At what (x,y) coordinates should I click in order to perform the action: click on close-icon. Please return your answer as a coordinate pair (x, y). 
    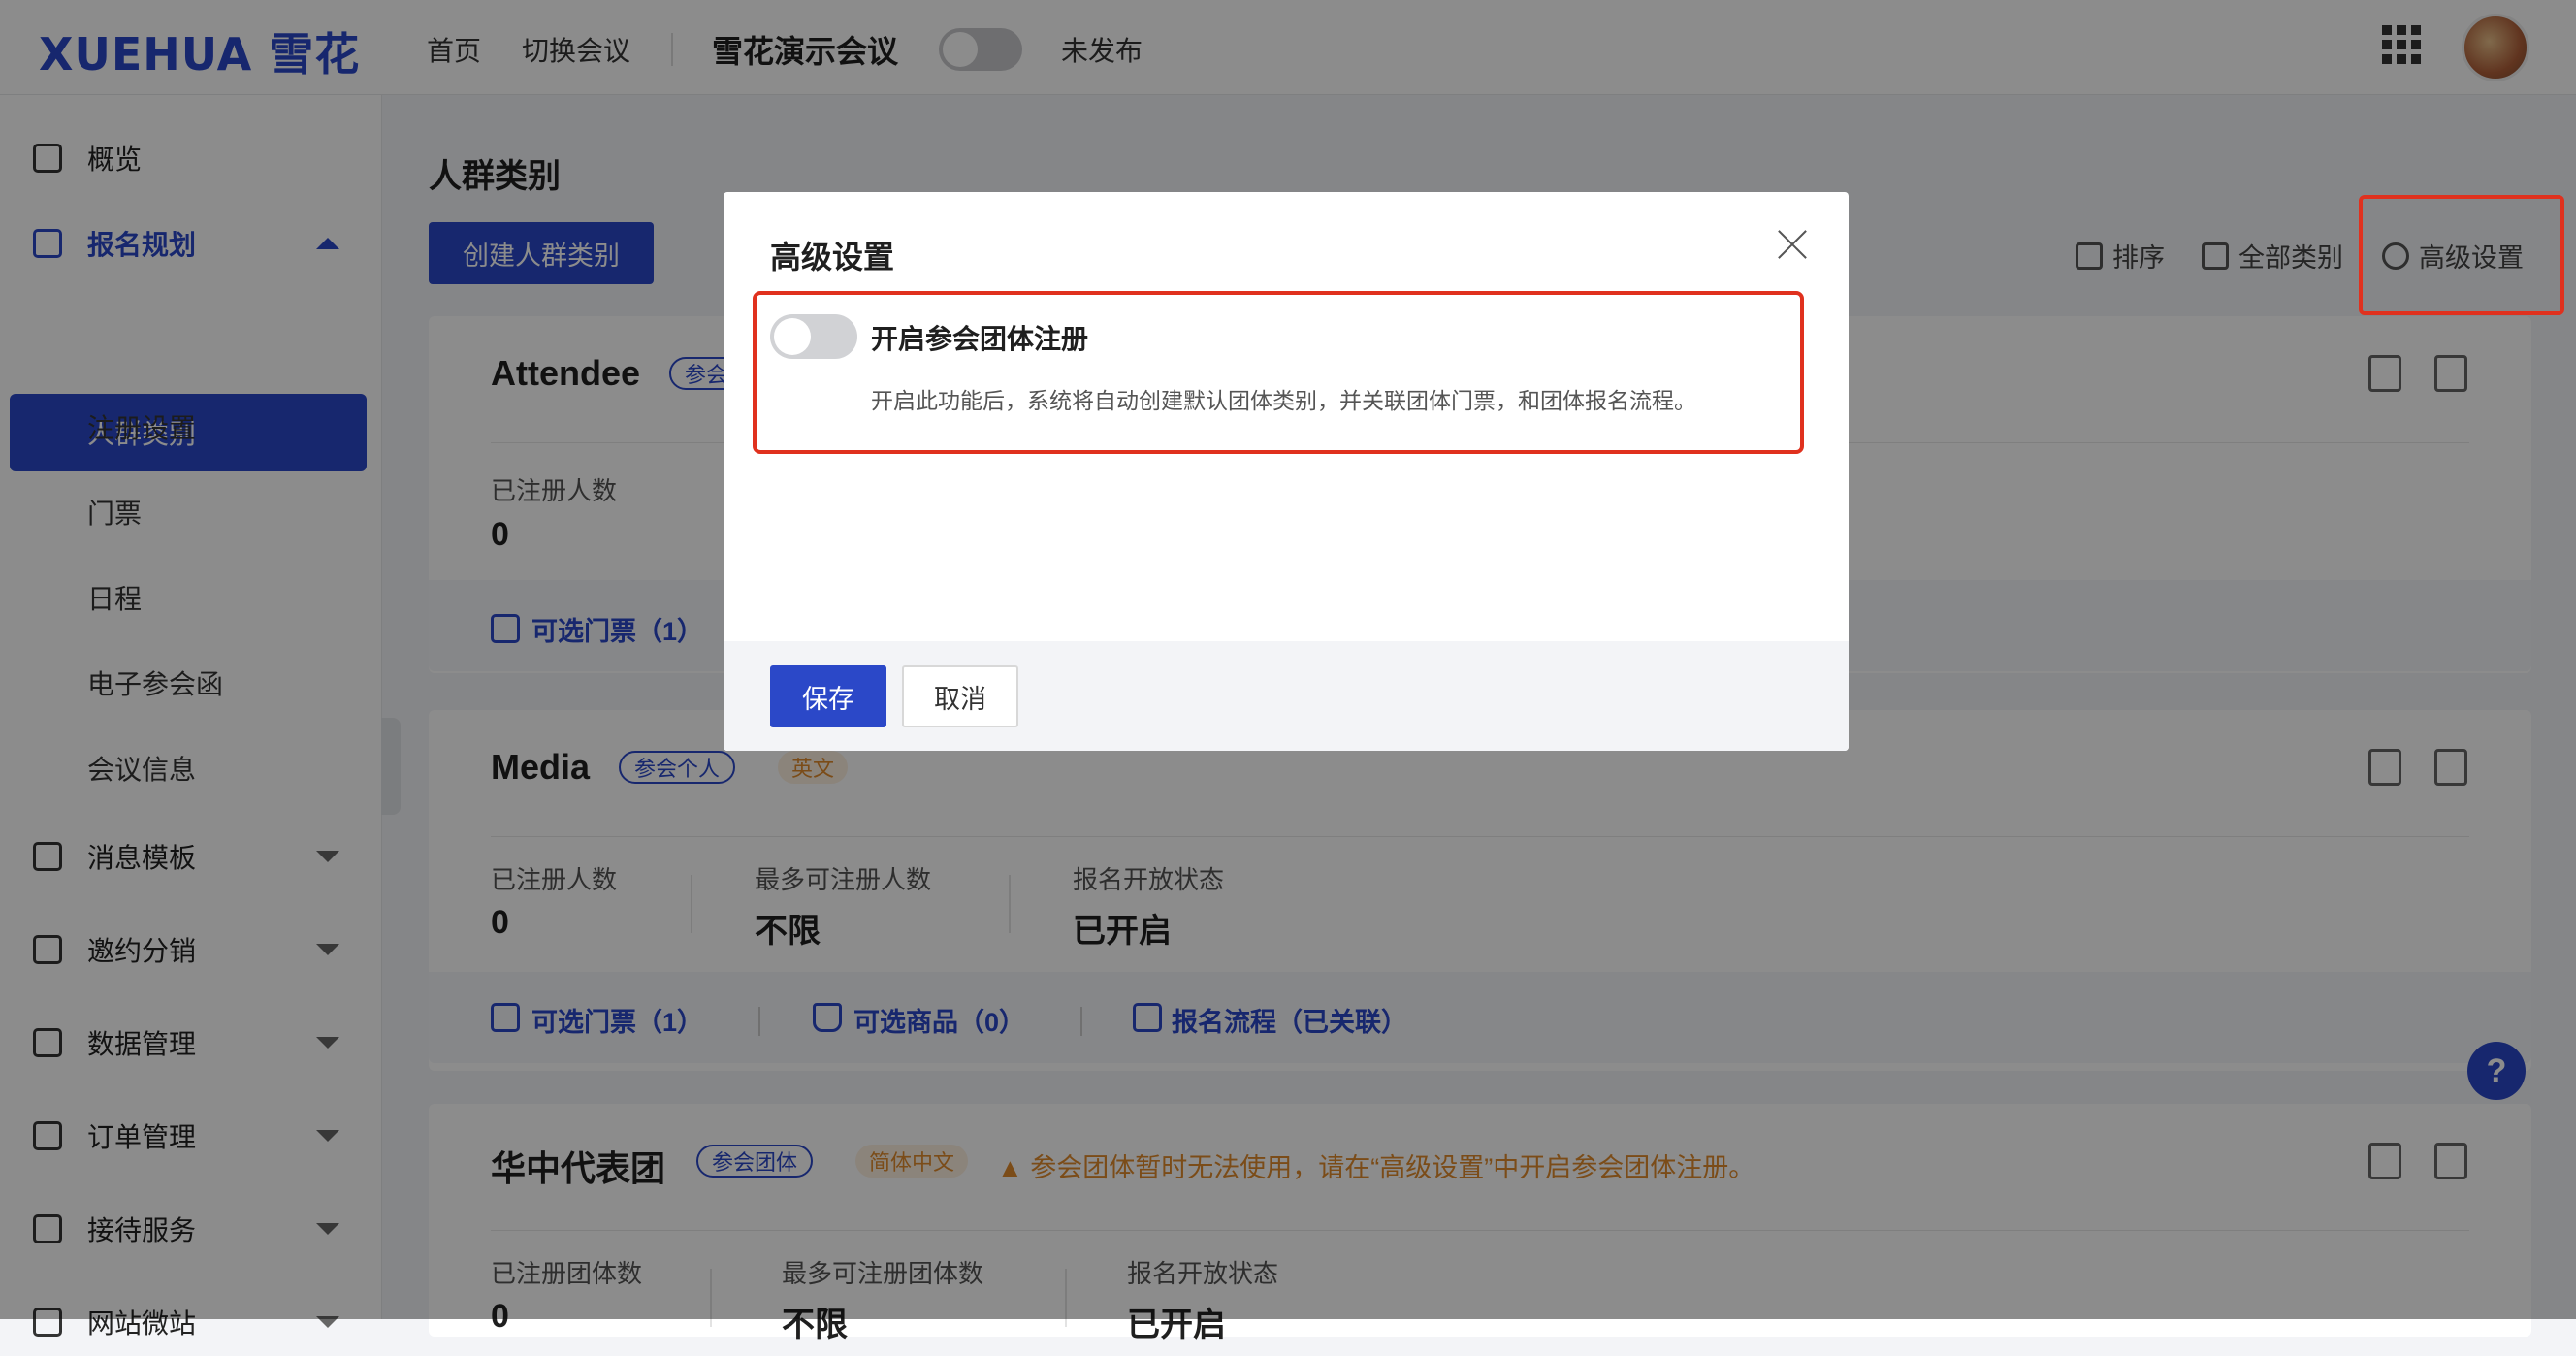
    Looking at the image, I should click on (1792, 244).